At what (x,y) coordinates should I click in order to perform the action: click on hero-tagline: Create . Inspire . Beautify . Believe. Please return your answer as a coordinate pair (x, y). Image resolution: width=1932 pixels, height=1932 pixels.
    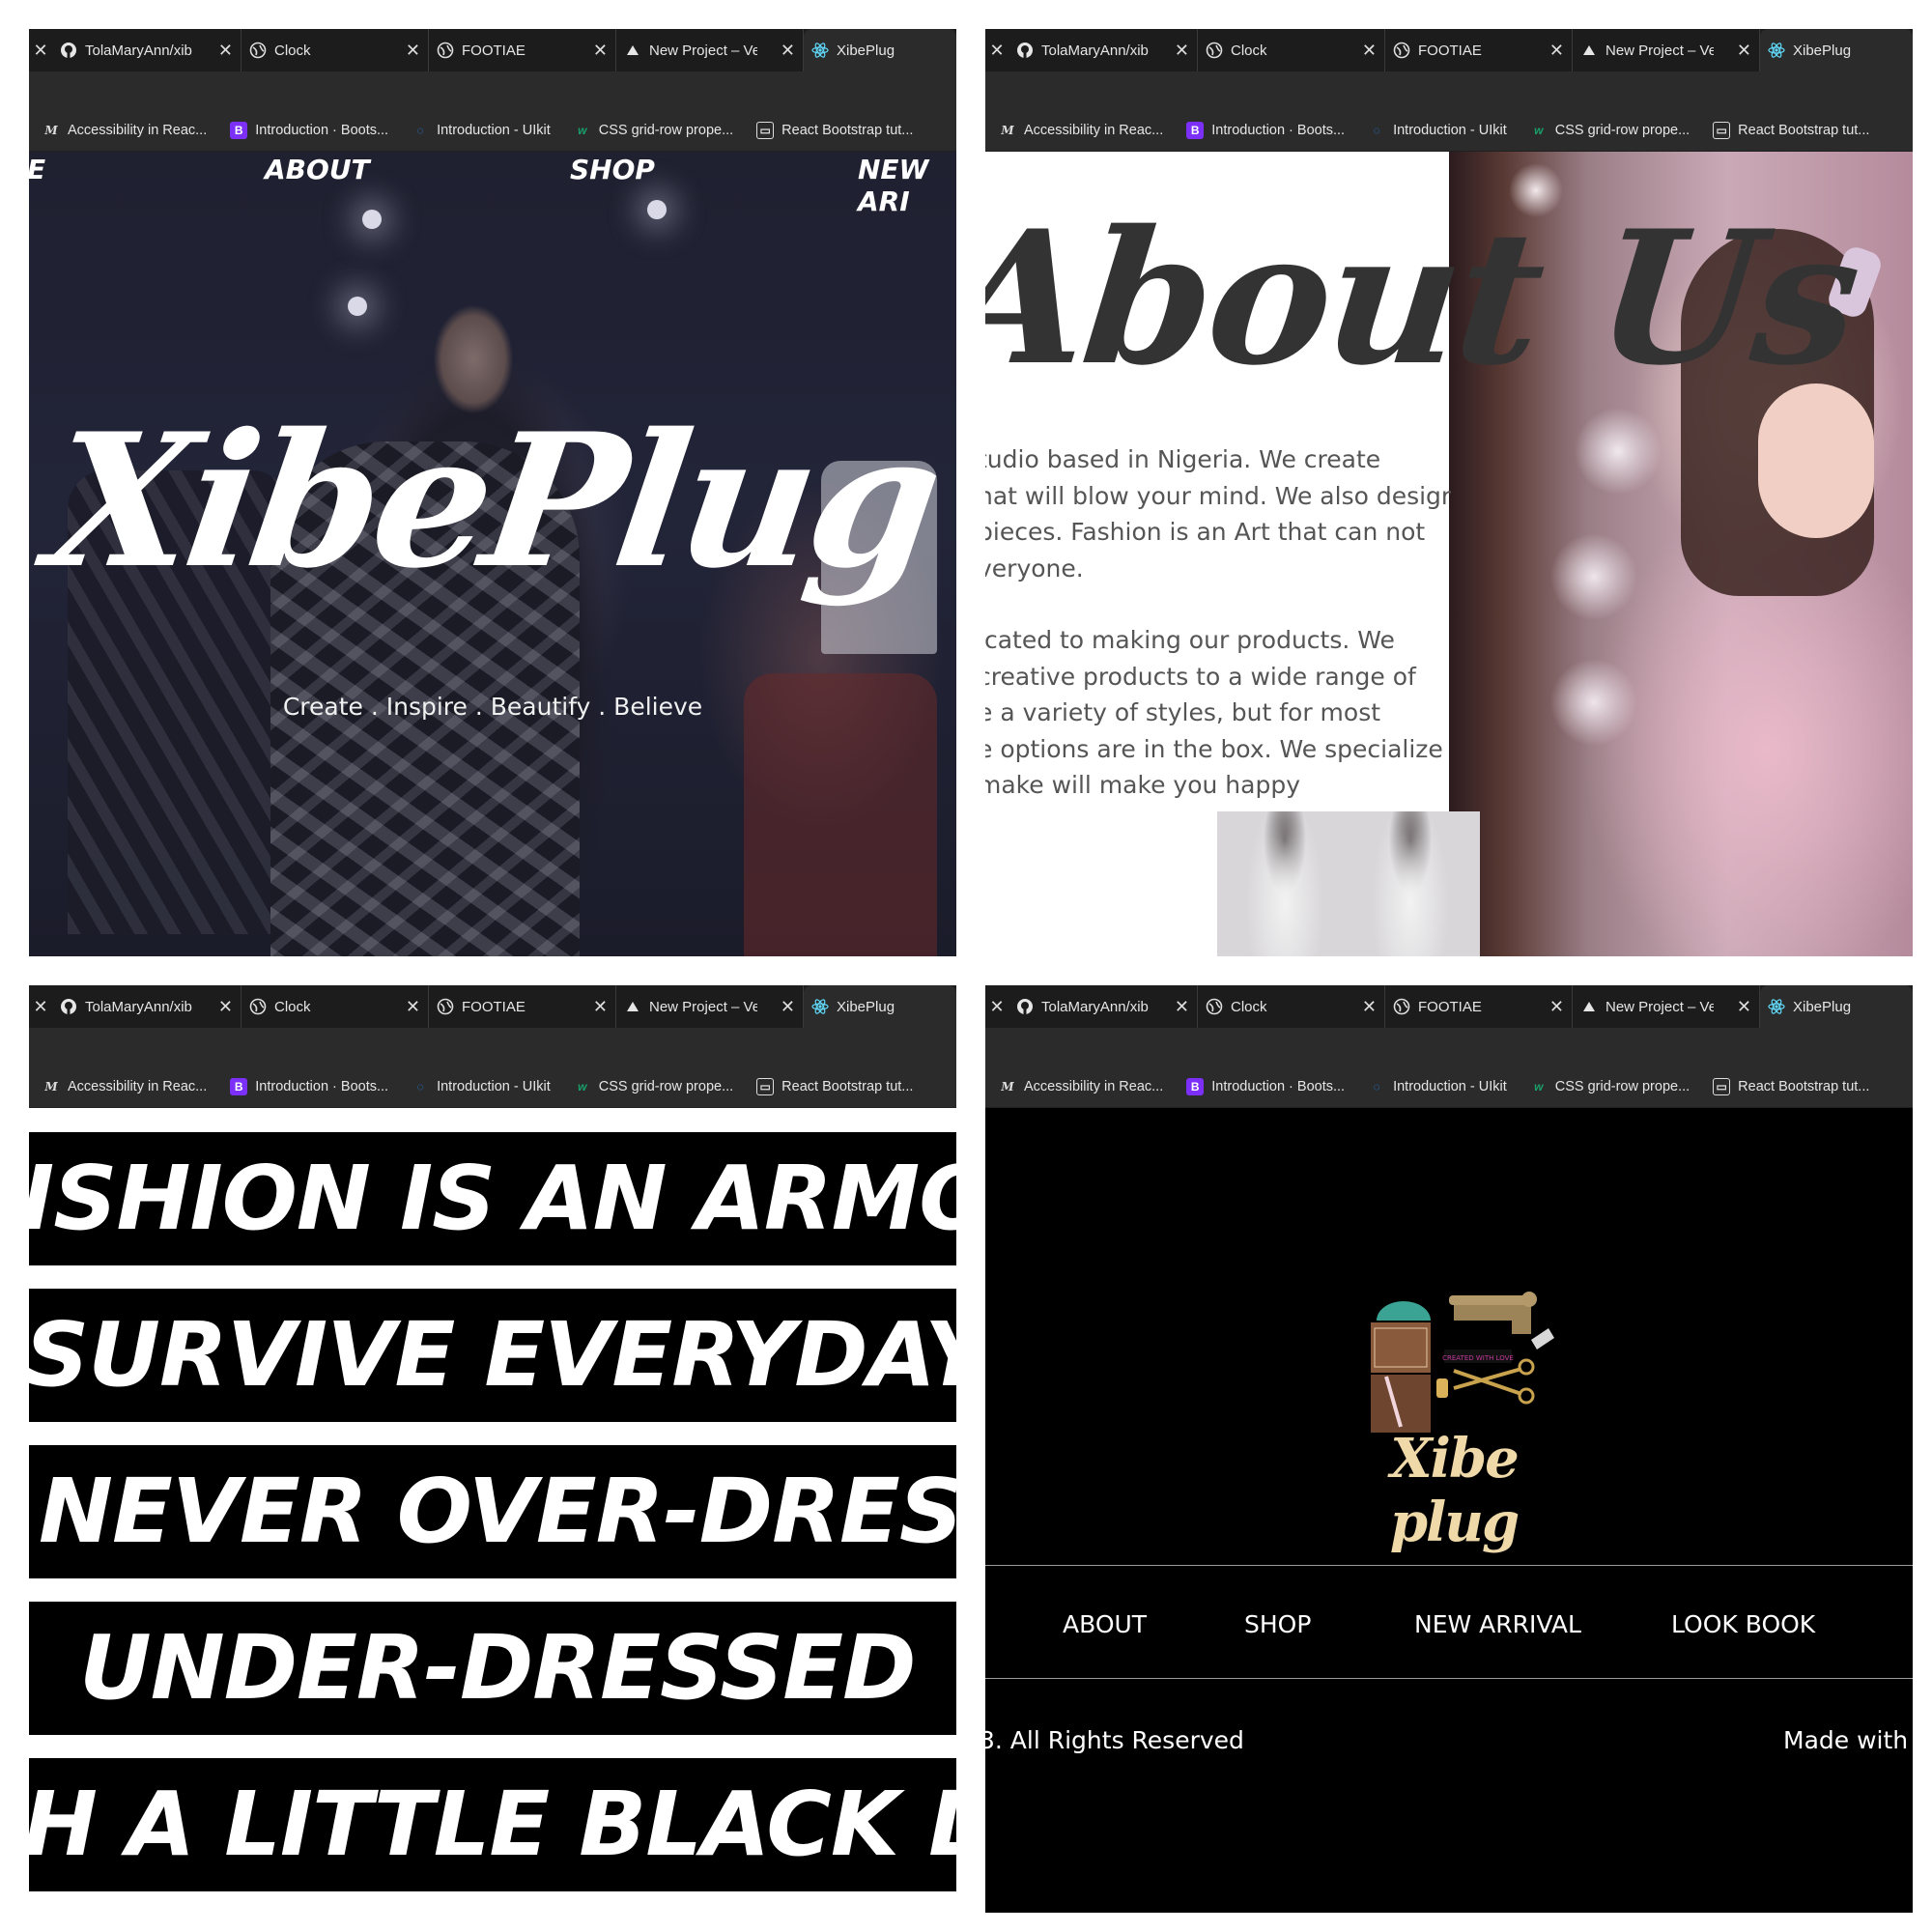
    Looking at the image, I should click on (492, 707).